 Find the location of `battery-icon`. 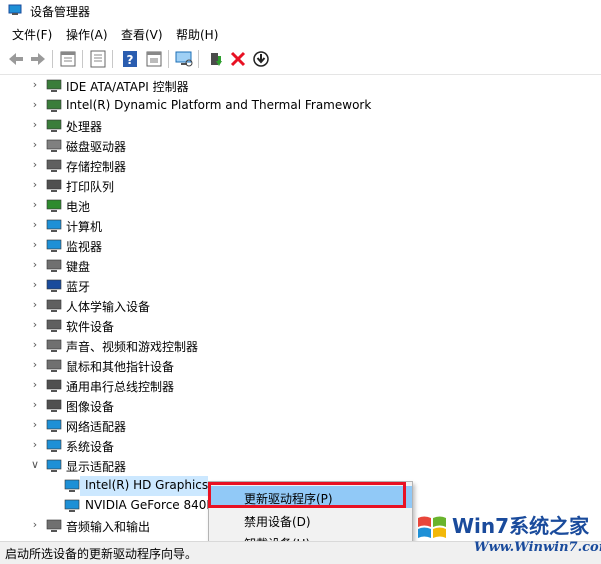

battery-icon is located at coordinates (54, 205).